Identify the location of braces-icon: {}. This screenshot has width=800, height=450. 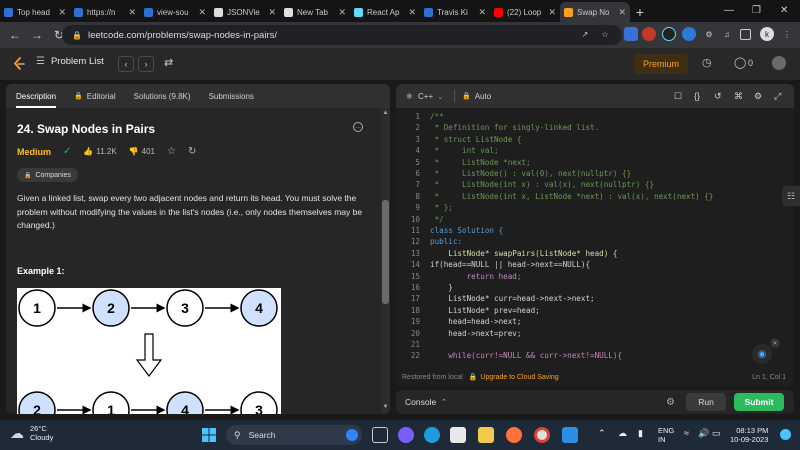
(697, 96).